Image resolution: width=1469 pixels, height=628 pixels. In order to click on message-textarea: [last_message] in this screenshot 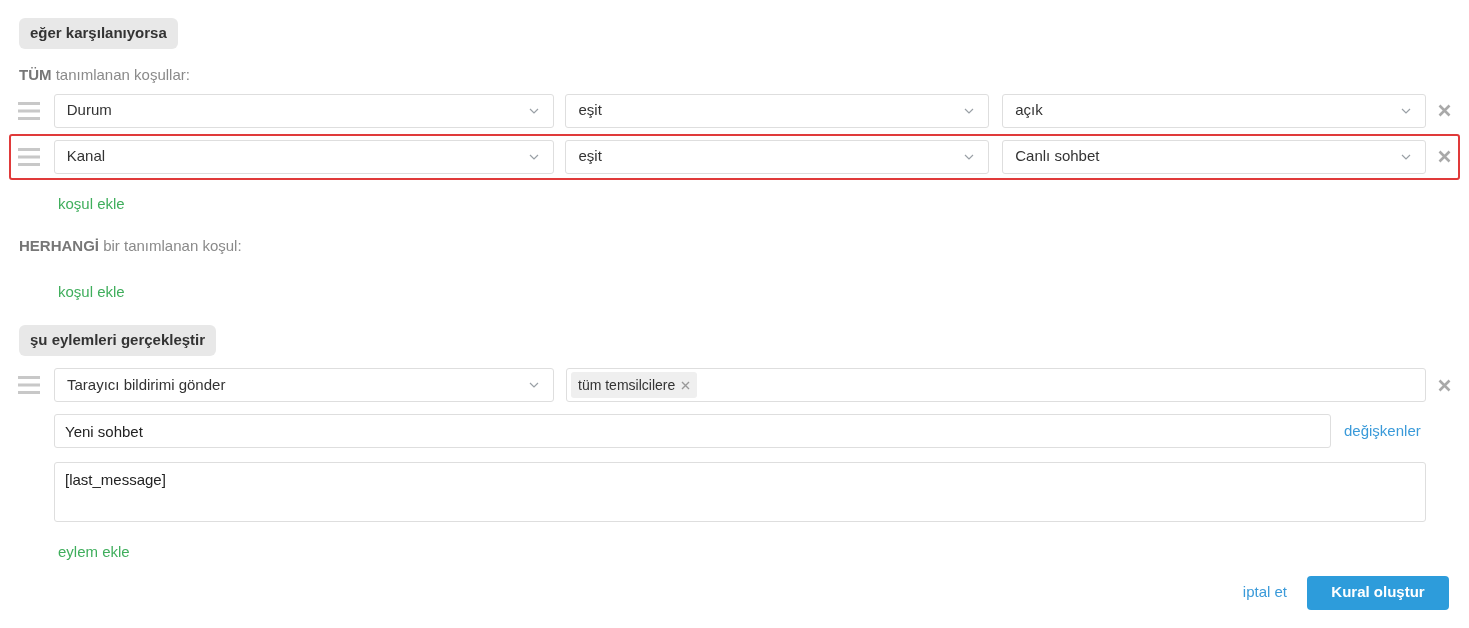, I will do `click(740, 492)`.